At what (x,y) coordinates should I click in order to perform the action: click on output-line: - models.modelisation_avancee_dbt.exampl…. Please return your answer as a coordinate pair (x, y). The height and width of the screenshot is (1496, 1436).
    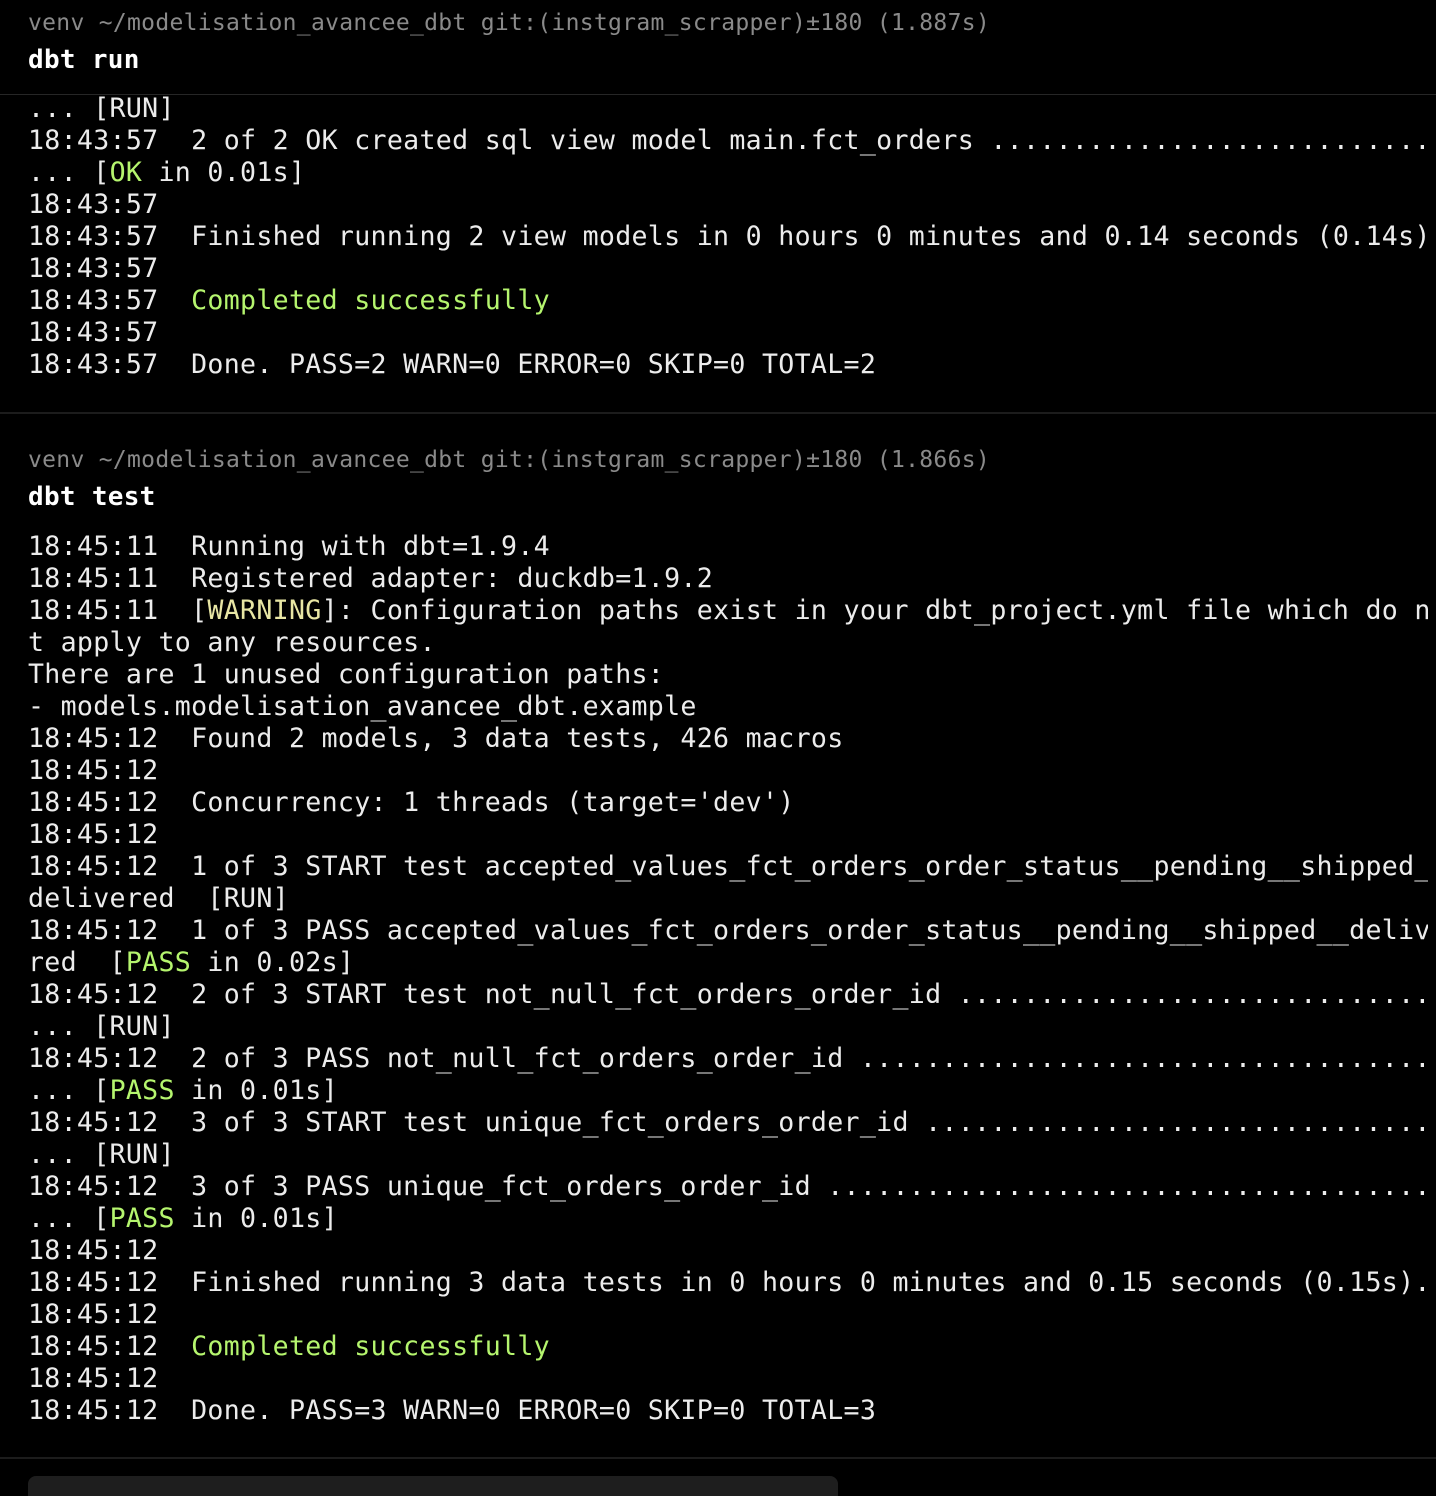
    Looking at the image, I should click on (362, 706).